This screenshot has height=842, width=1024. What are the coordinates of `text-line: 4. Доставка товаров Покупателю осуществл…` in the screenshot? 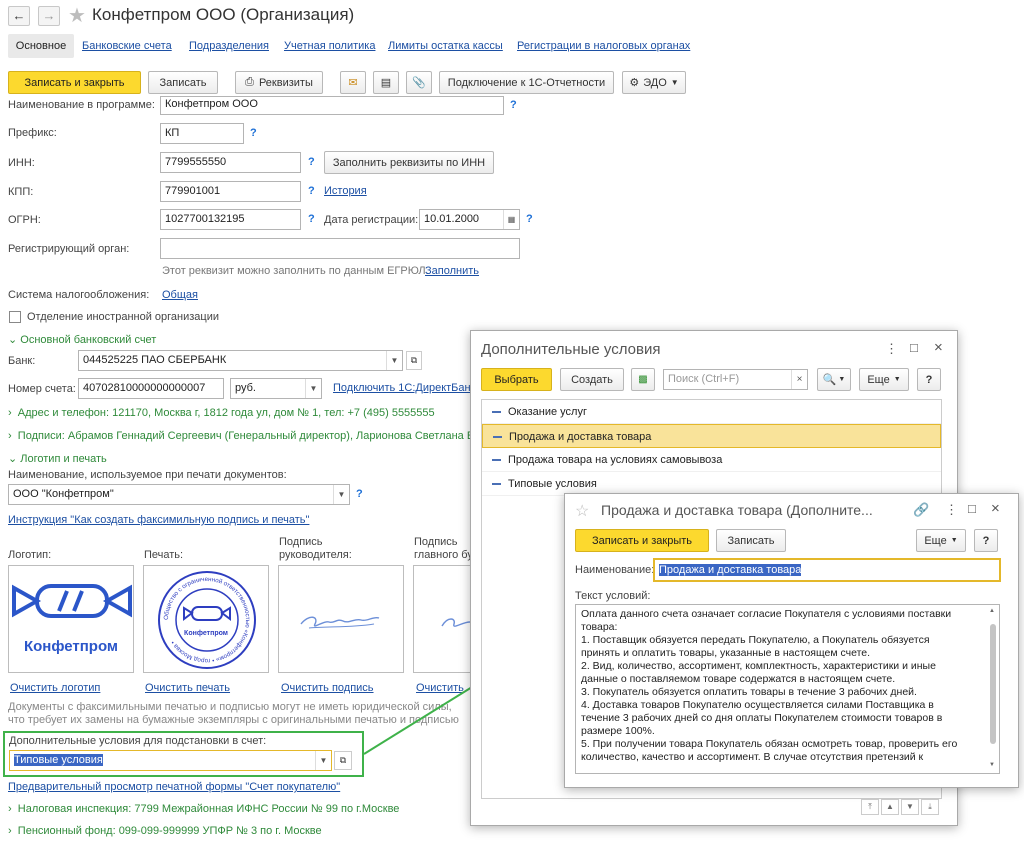 It's located at (757, 705).